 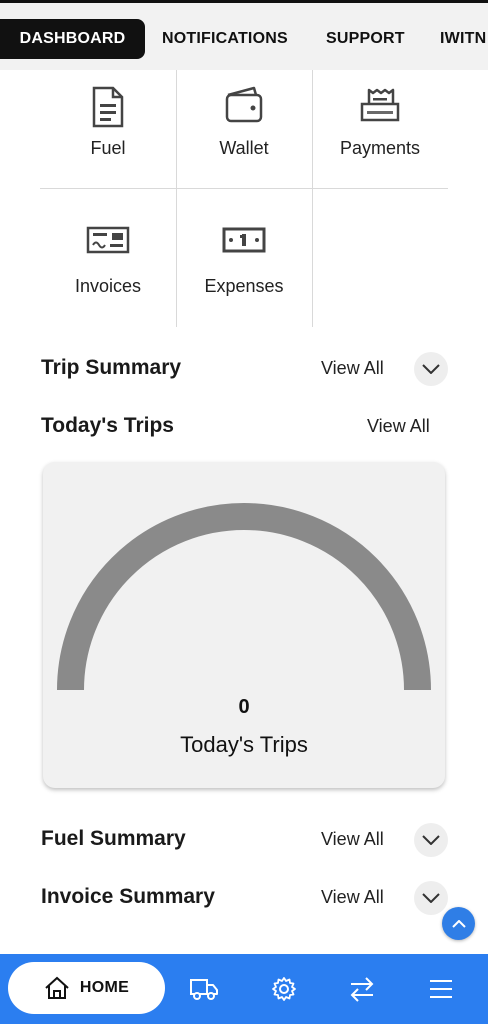 I want to click on tab-support: SUPPORT, so click(x=365, y=39).